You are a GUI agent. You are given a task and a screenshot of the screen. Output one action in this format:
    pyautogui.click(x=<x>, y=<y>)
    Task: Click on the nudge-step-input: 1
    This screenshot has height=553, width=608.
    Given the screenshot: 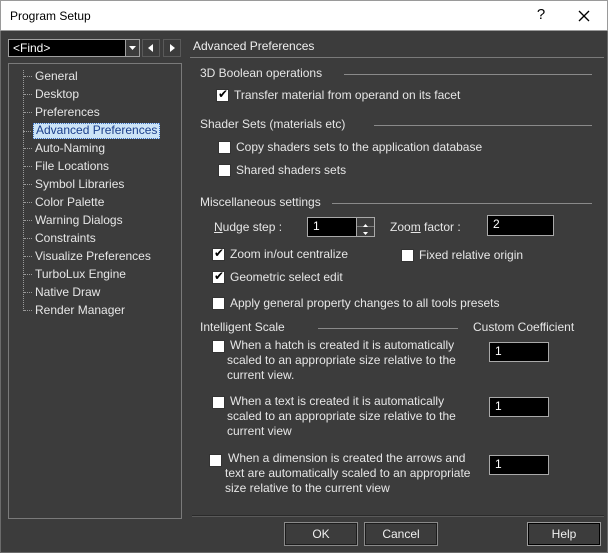 What is the action you would take?
    pyautogui.click(x=332, y=227)
    